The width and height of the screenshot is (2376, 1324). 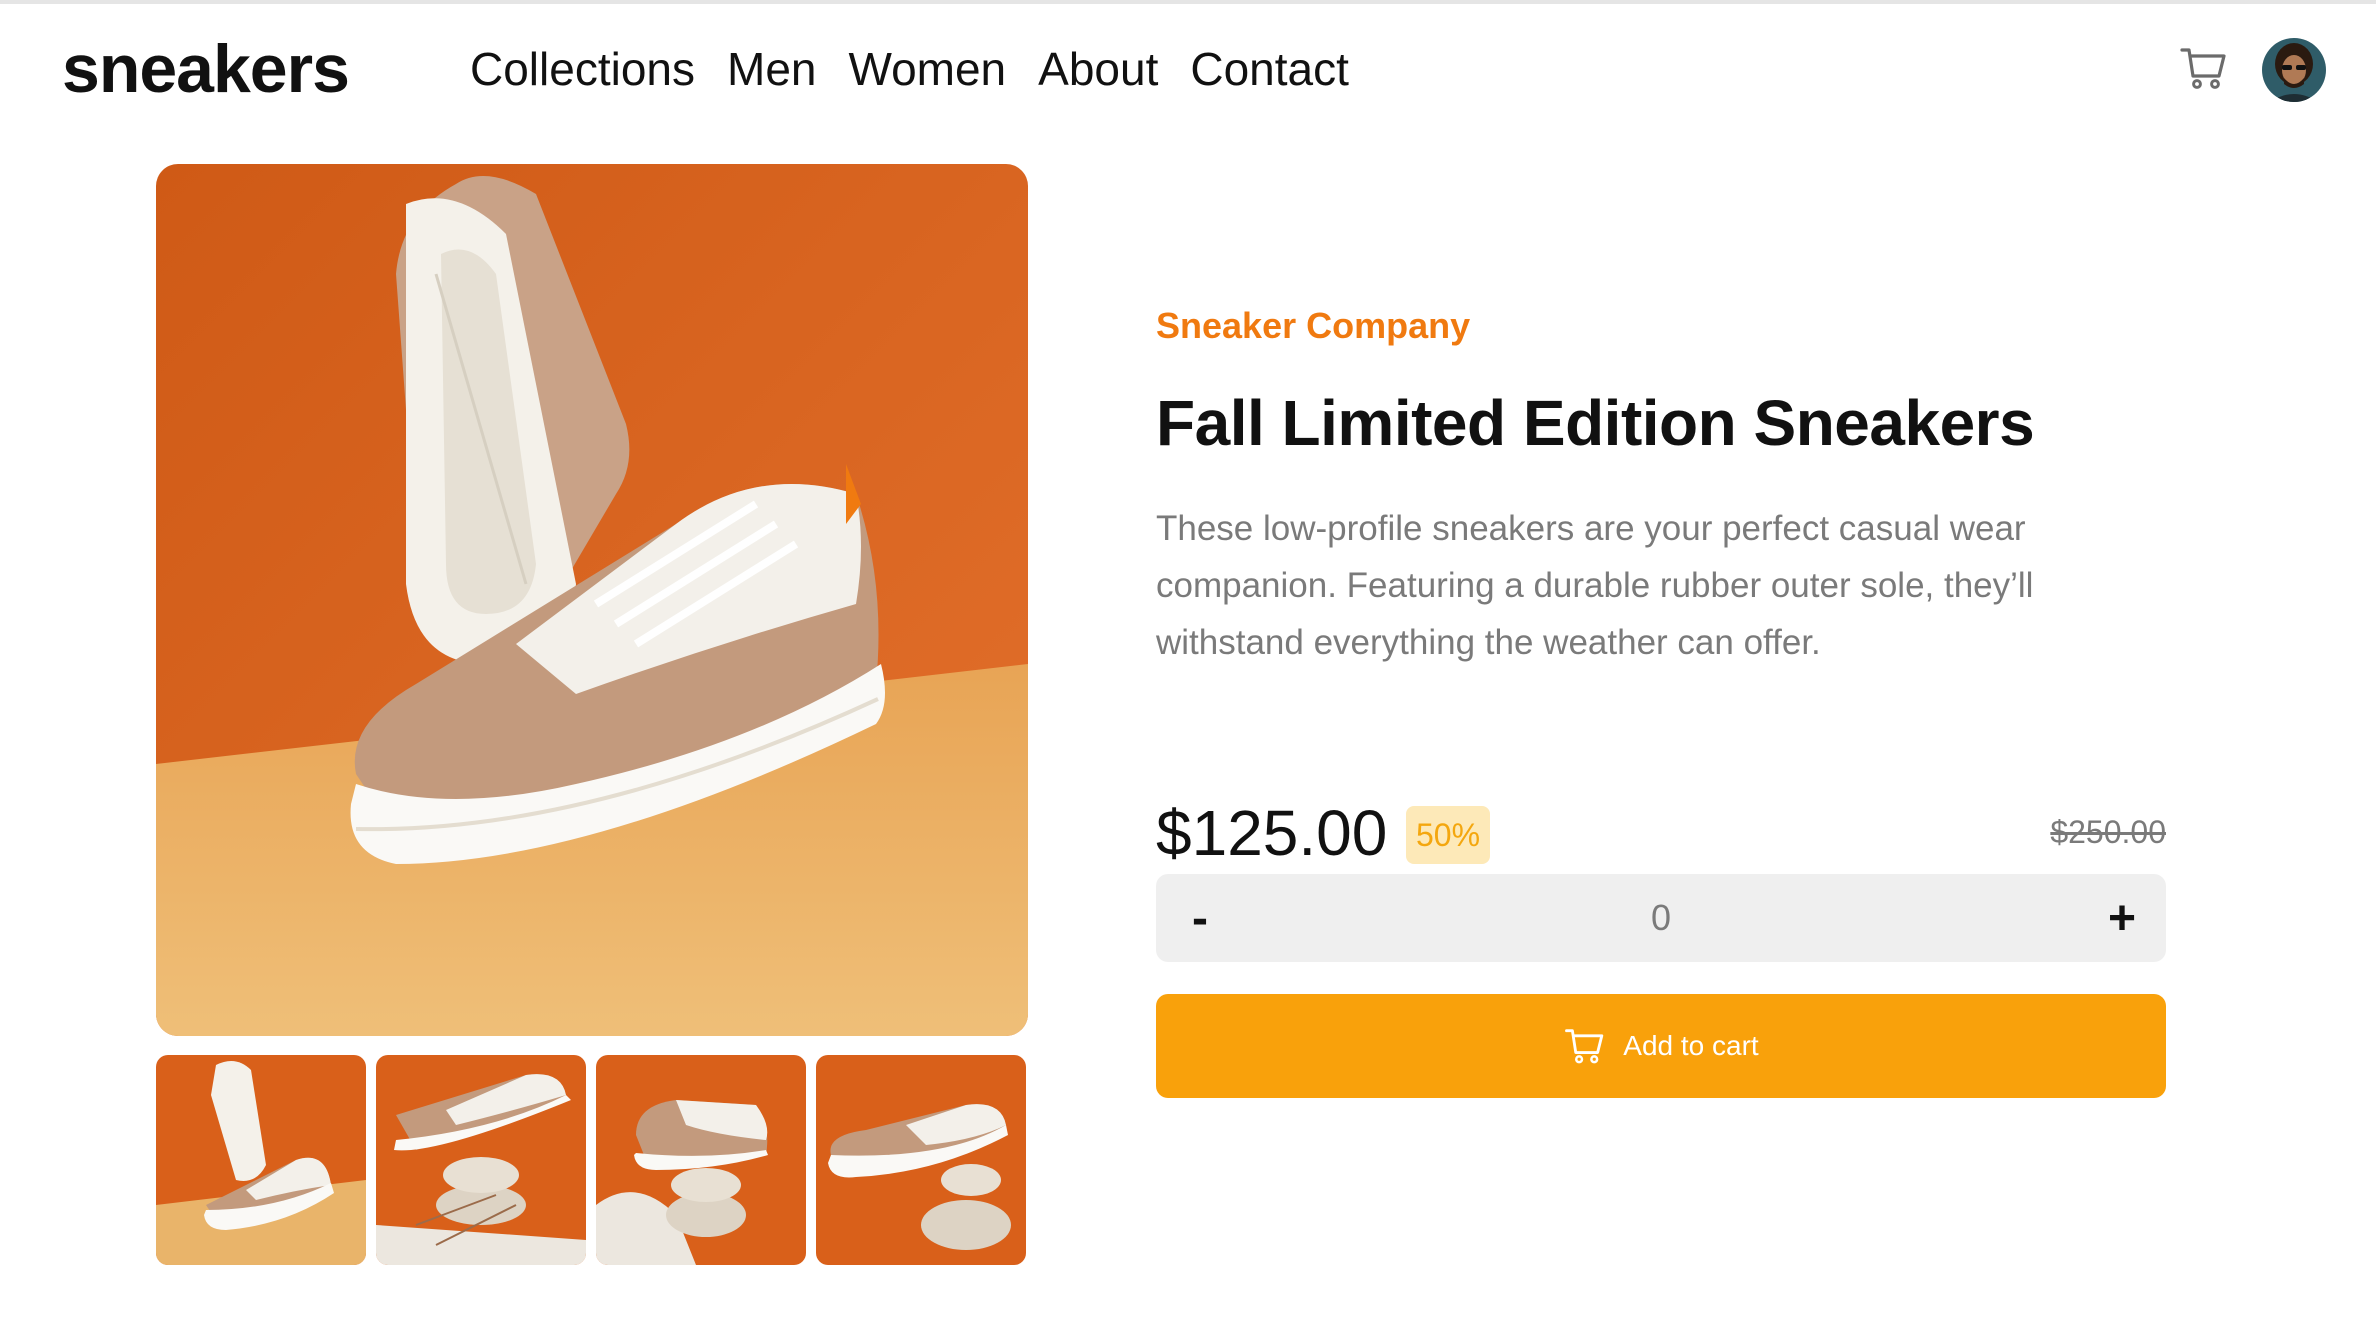 I want to click on thumbnail-gallery, so click(x=591, y=1160).